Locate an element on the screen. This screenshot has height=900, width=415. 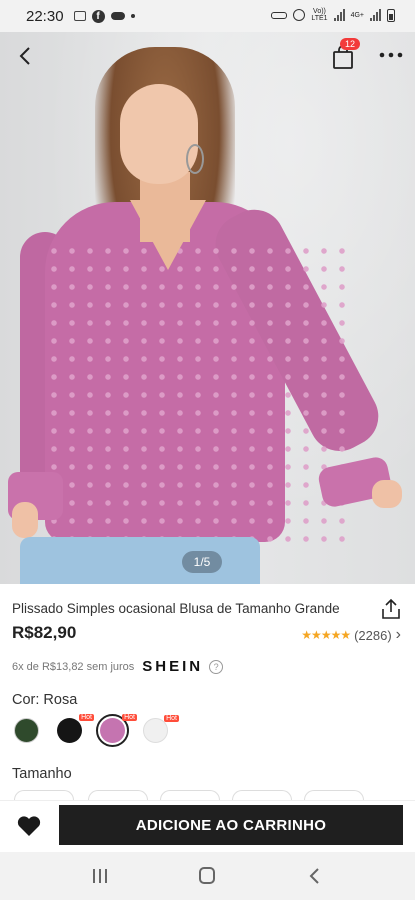
signal-bars-2-icon is located at coordinates (375, 15).